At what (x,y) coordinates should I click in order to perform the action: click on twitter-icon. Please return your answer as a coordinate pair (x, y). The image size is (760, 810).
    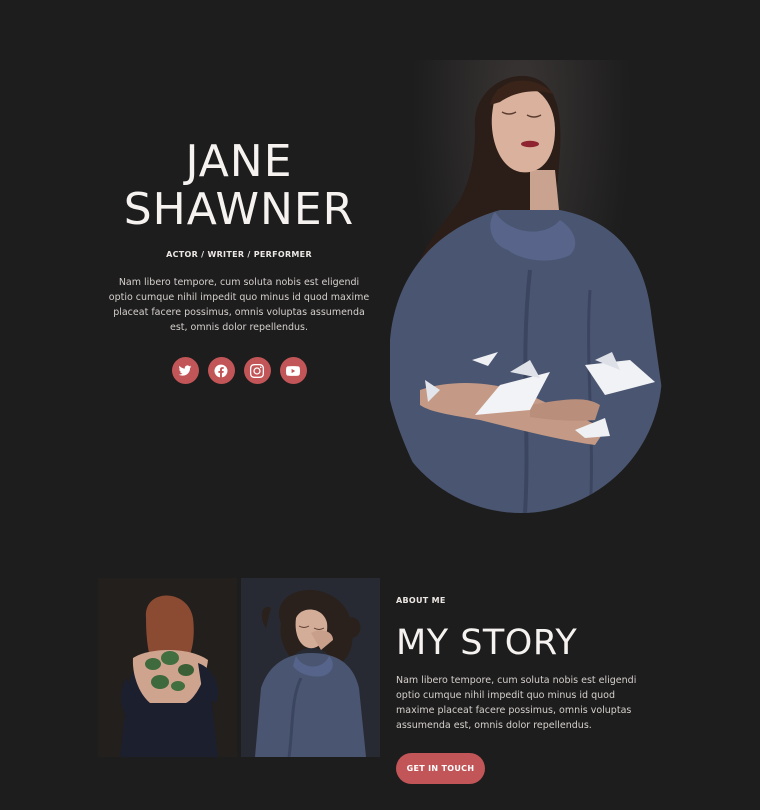
    Looking at the image, I should click on (185, 370).